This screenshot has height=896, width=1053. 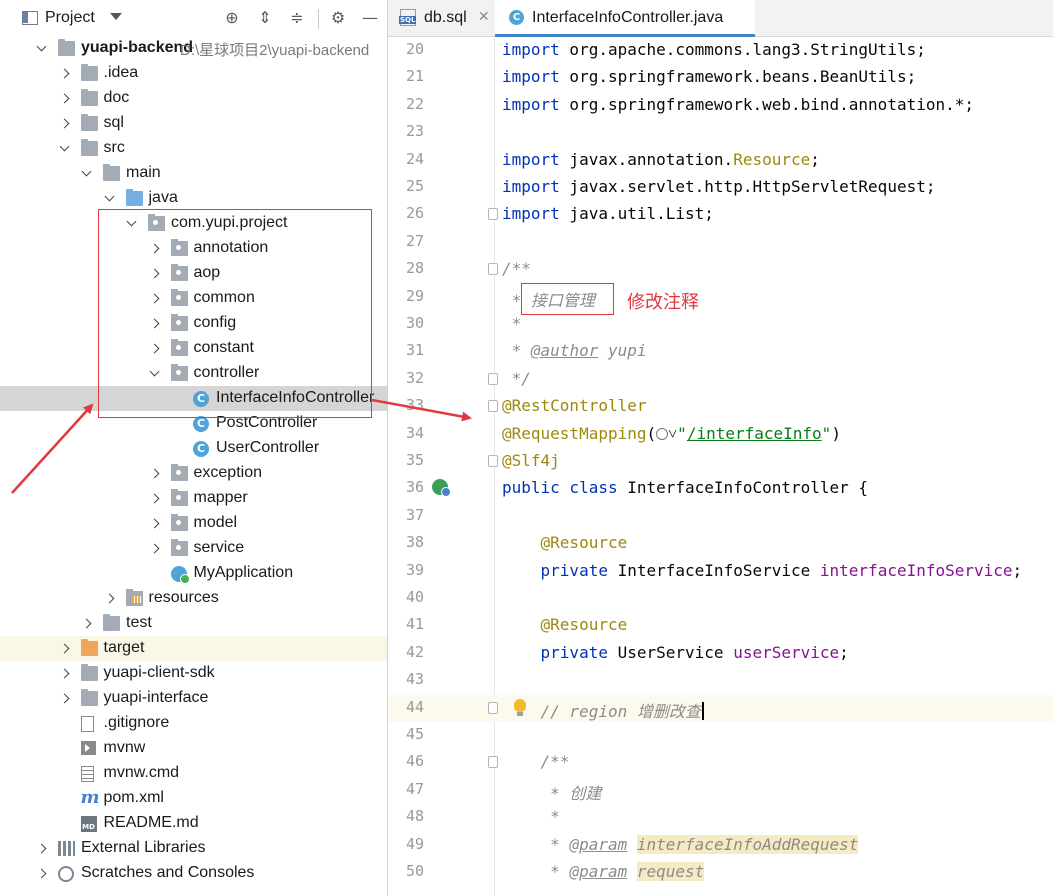 I want to click on tree-item-exception: exception, so click(x=193, y=473).